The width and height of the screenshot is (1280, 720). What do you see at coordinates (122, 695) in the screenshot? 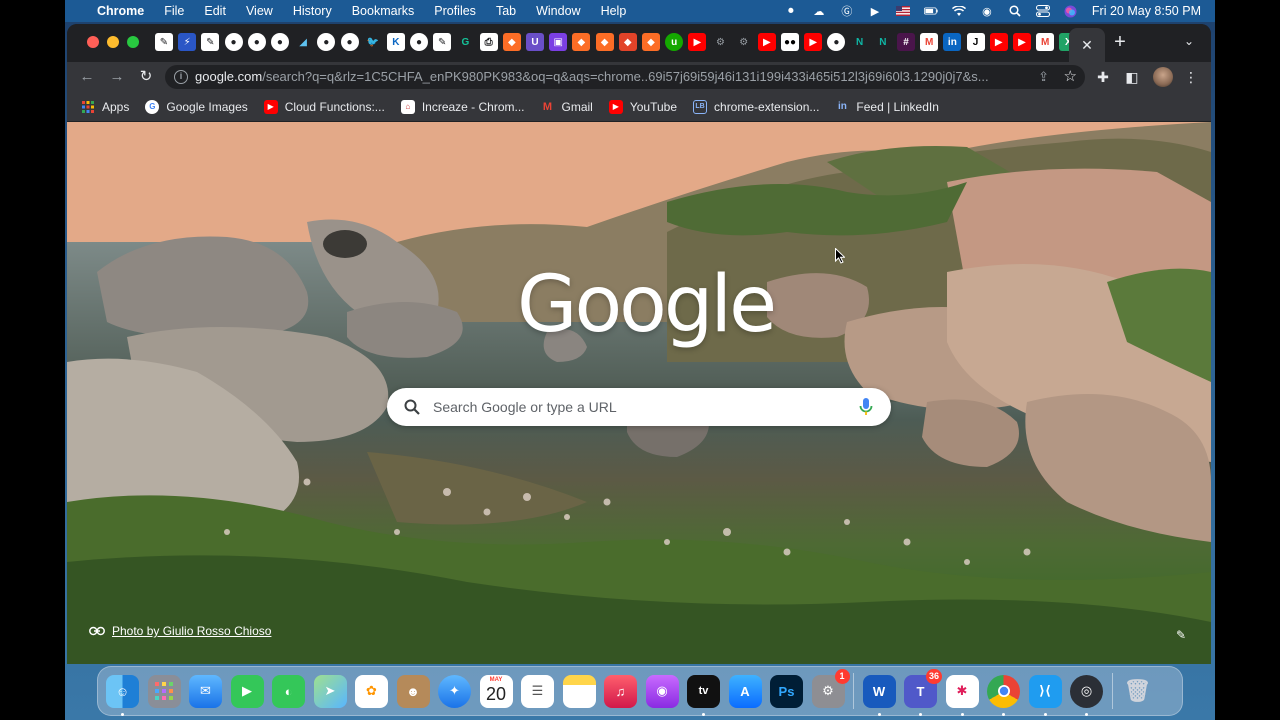
I see `dock-finder-icon: ☺` at bounding box center [122, 695].